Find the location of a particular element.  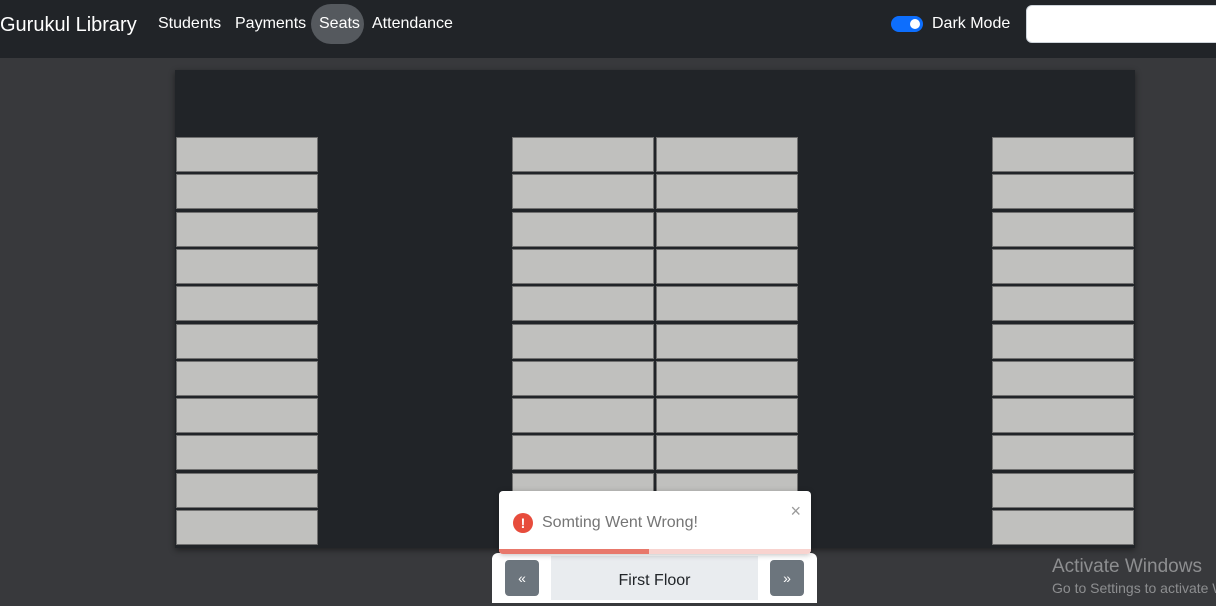

error-toast: ! Somting Went Wrong! × is located at coordinates (655, 522).